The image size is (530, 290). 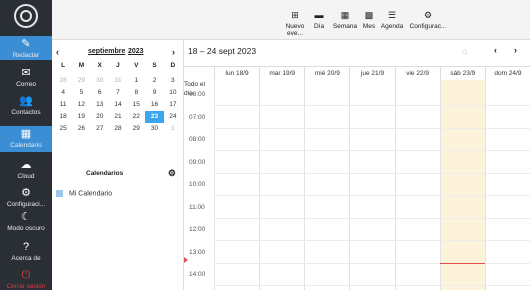 I want to click on plus-icon: ⊞, so click(x=295, y=15).